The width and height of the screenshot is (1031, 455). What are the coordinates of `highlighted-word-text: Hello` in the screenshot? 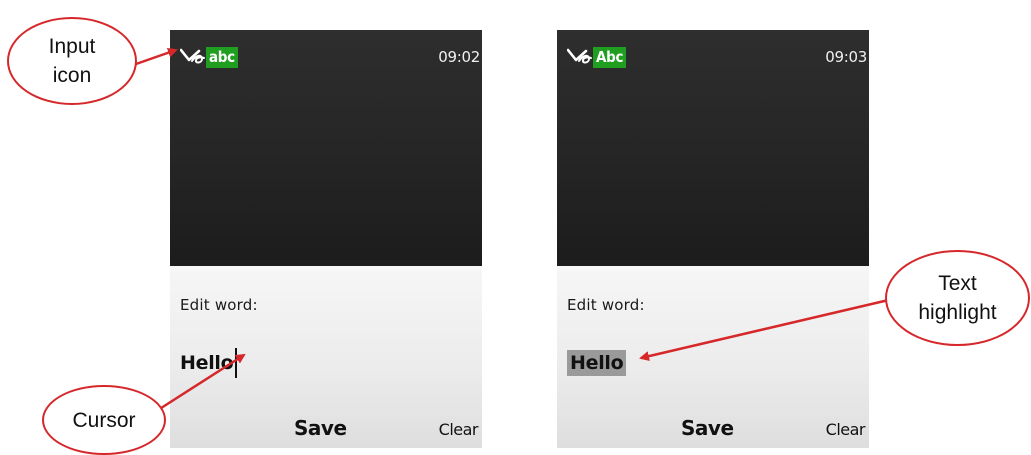 It's located at (597, 363).